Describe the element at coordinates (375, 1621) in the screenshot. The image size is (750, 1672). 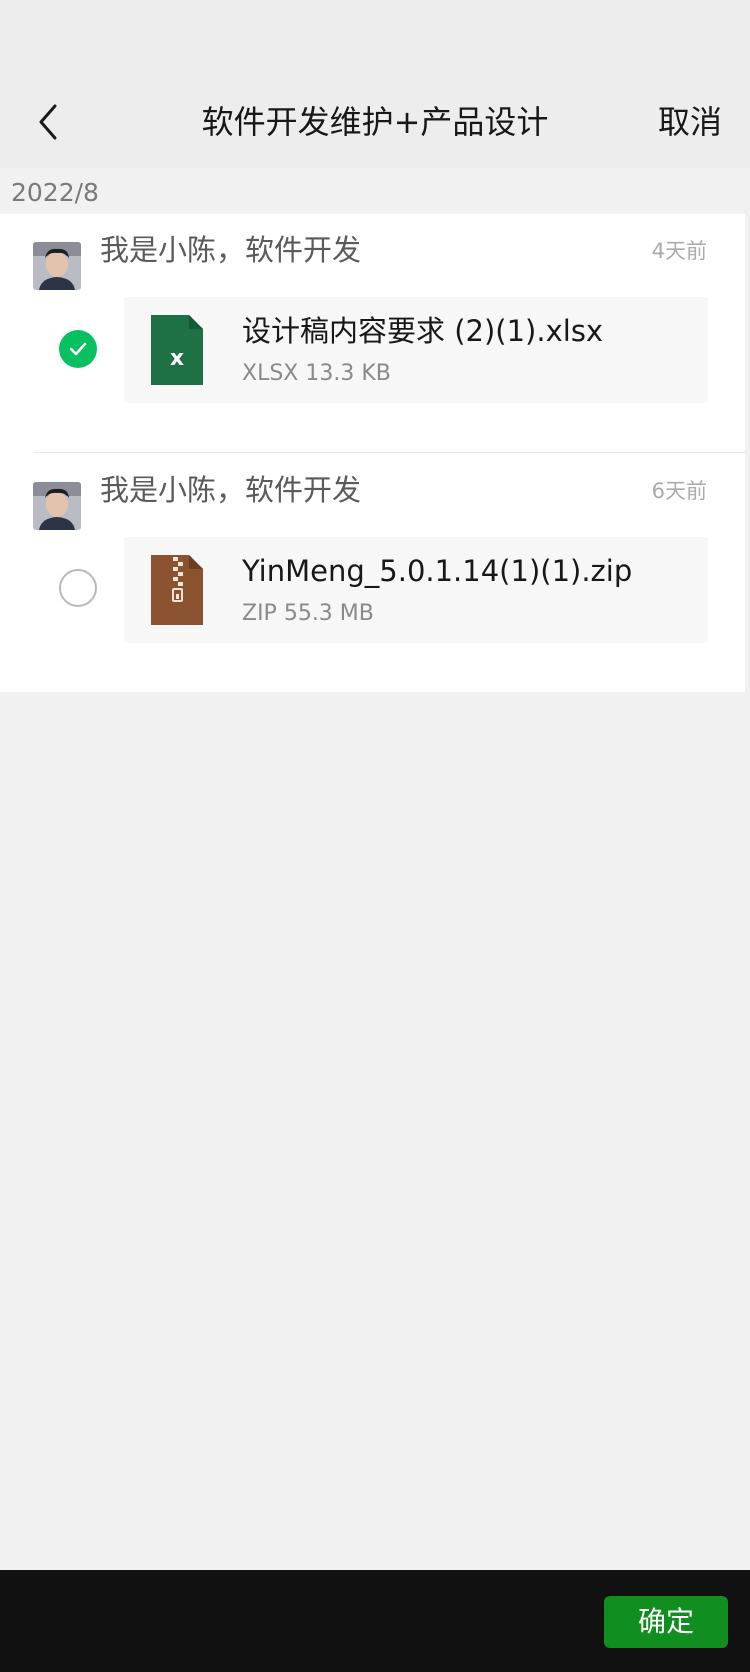
I see `bottom-action-bar: 确定` at that location.